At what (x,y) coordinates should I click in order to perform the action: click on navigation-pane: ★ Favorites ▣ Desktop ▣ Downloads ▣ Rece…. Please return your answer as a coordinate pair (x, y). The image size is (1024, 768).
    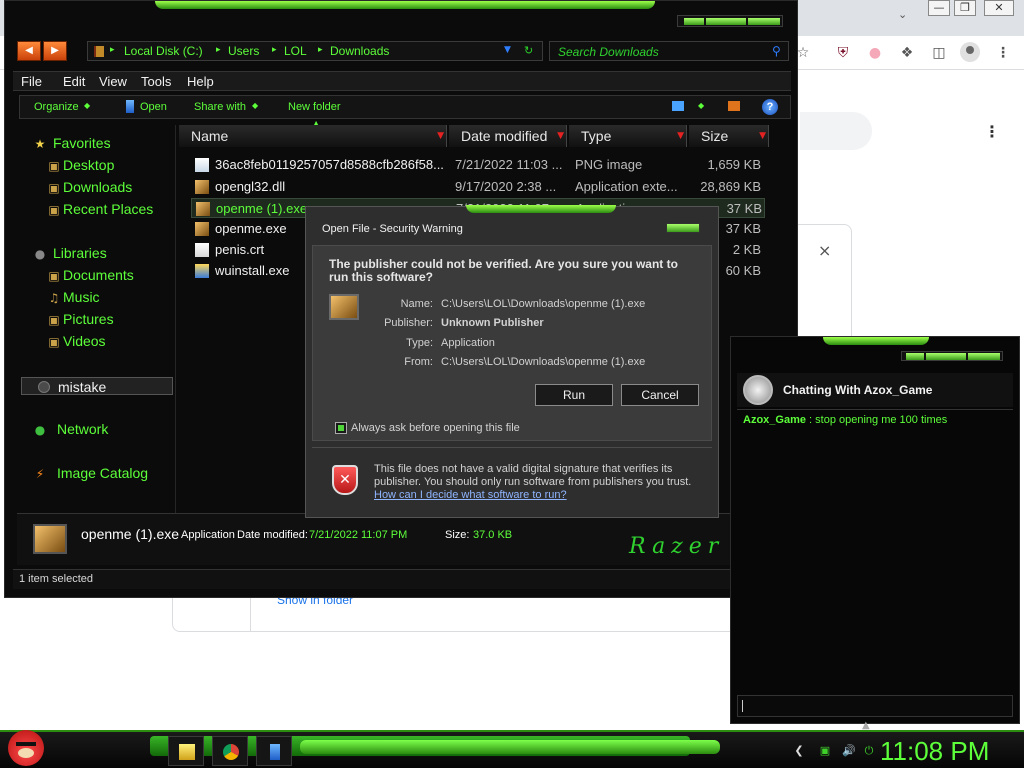
    Looking at the image, I should click on (95, 317).